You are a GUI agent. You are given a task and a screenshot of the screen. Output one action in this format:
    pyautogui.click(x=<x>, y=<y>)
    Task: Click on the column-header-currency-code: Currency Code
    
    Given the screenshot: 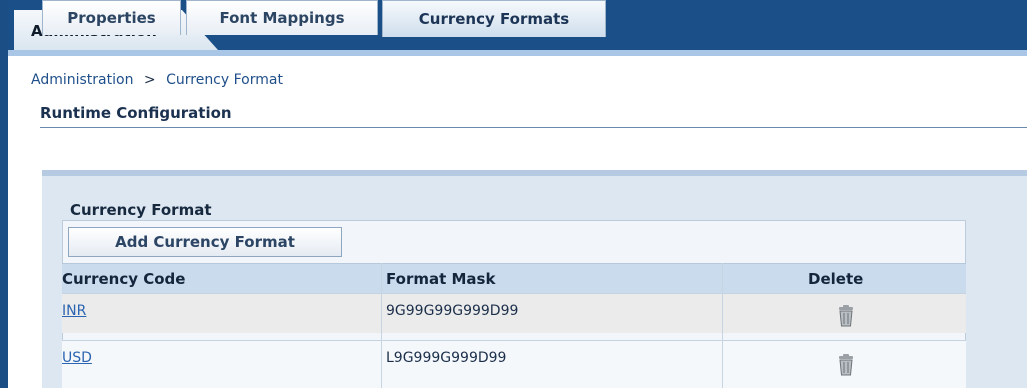 What is the action you would take?
    pyautogui.click(x=124, y=279)
    